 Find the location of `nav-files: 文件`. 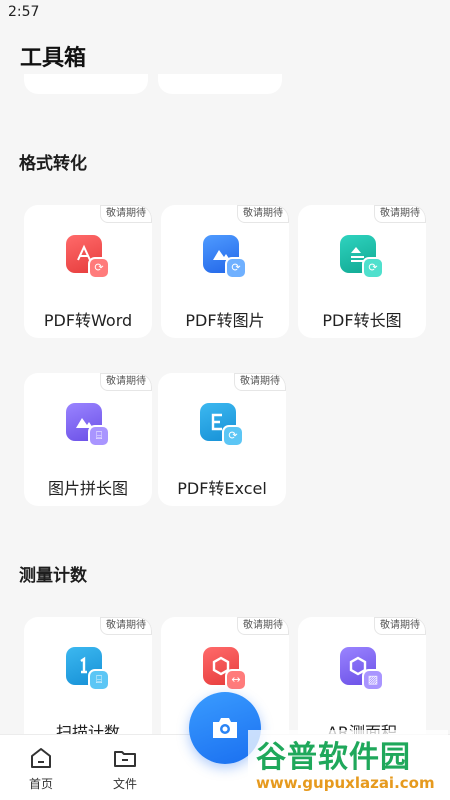

nav-files: 文件 is located at coordinates (125, 768).